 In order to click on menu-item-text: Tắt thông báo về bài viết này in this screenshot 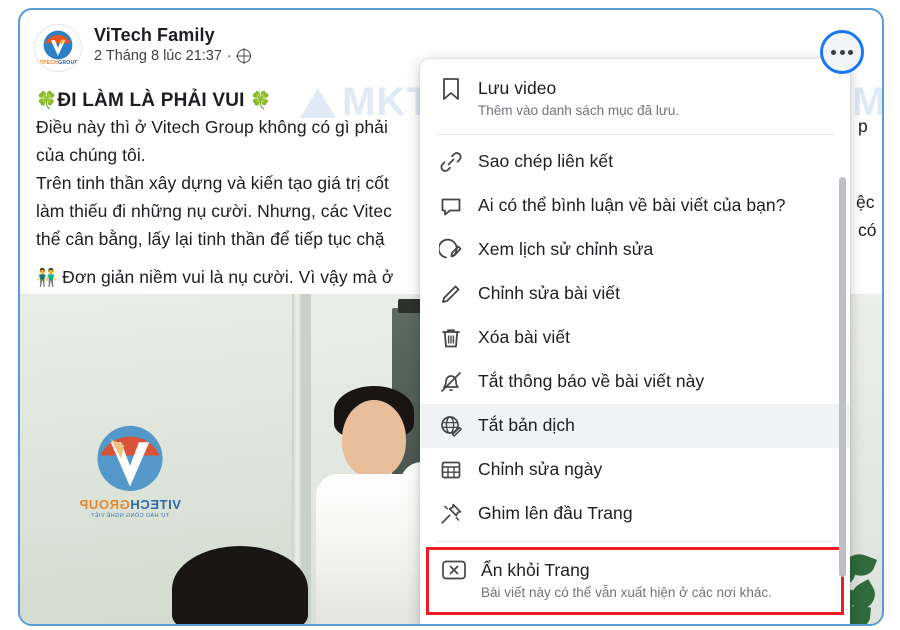, I will do `click(591, 380)`.